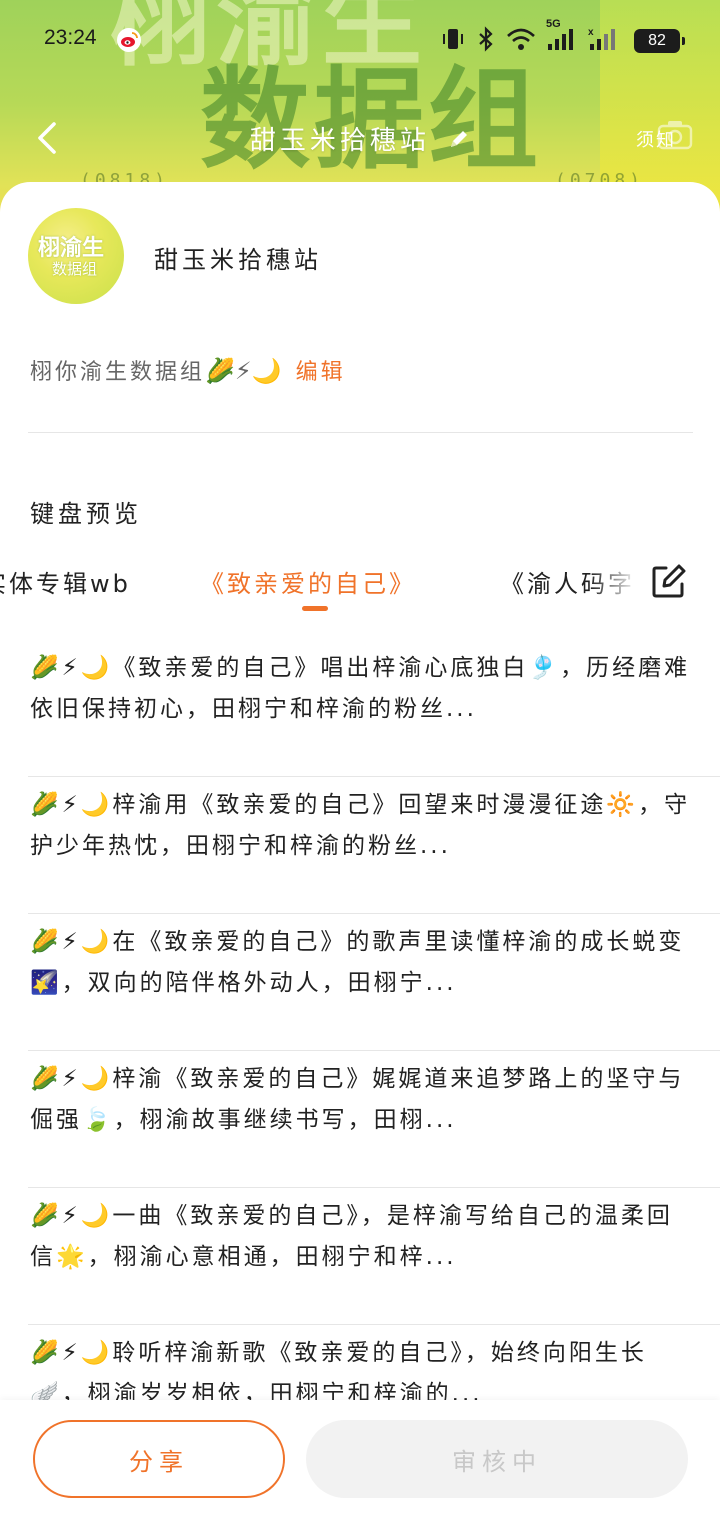  I want to click on signal-no-data-icon: x, so click(603, 41).